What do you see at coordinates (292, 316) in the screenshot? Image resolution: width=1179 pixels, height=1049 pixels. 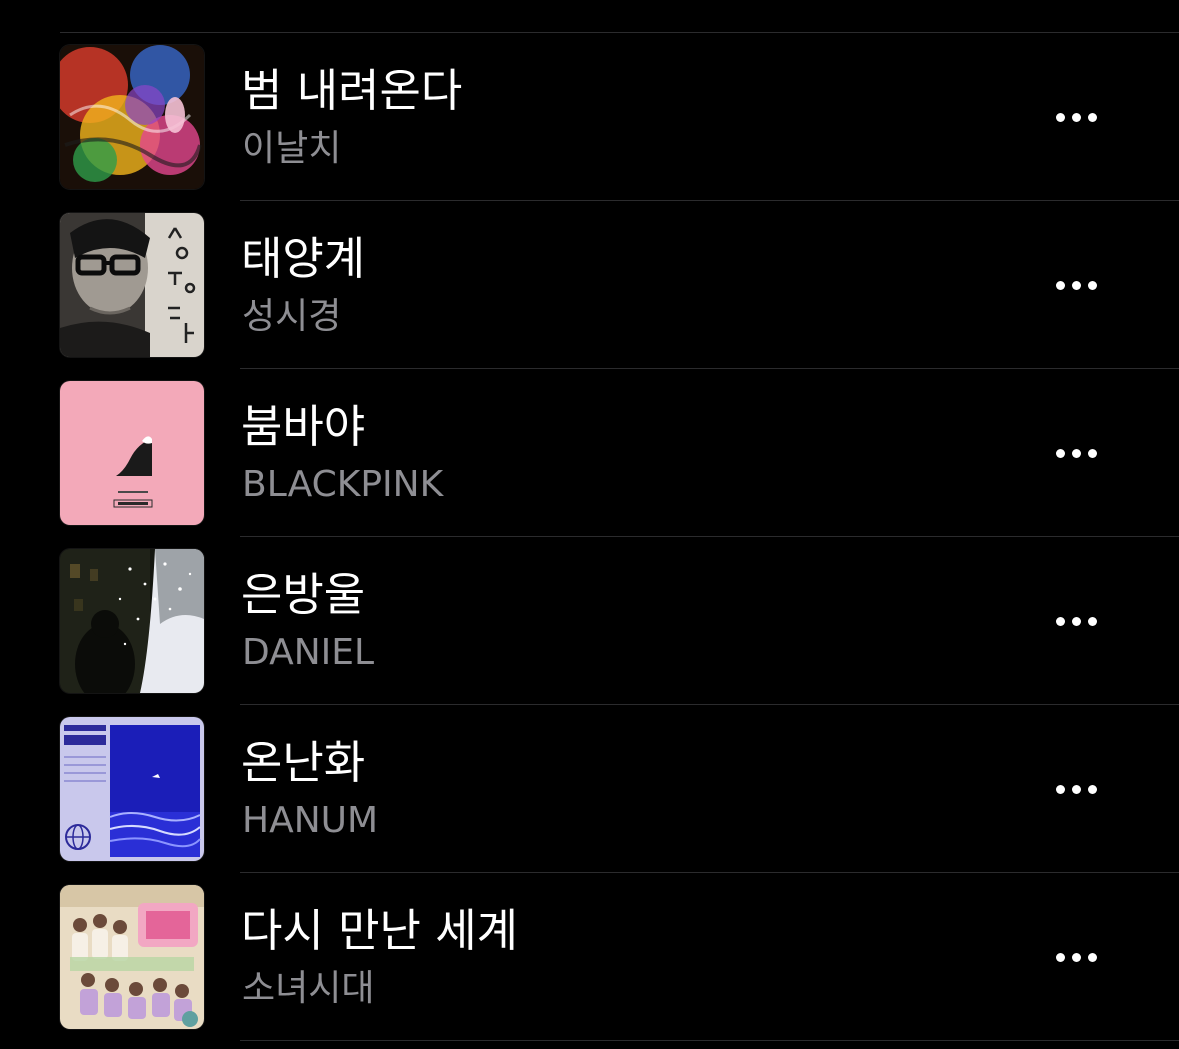 I see `song-artist: 성시경` at bounding box center [292, 316].